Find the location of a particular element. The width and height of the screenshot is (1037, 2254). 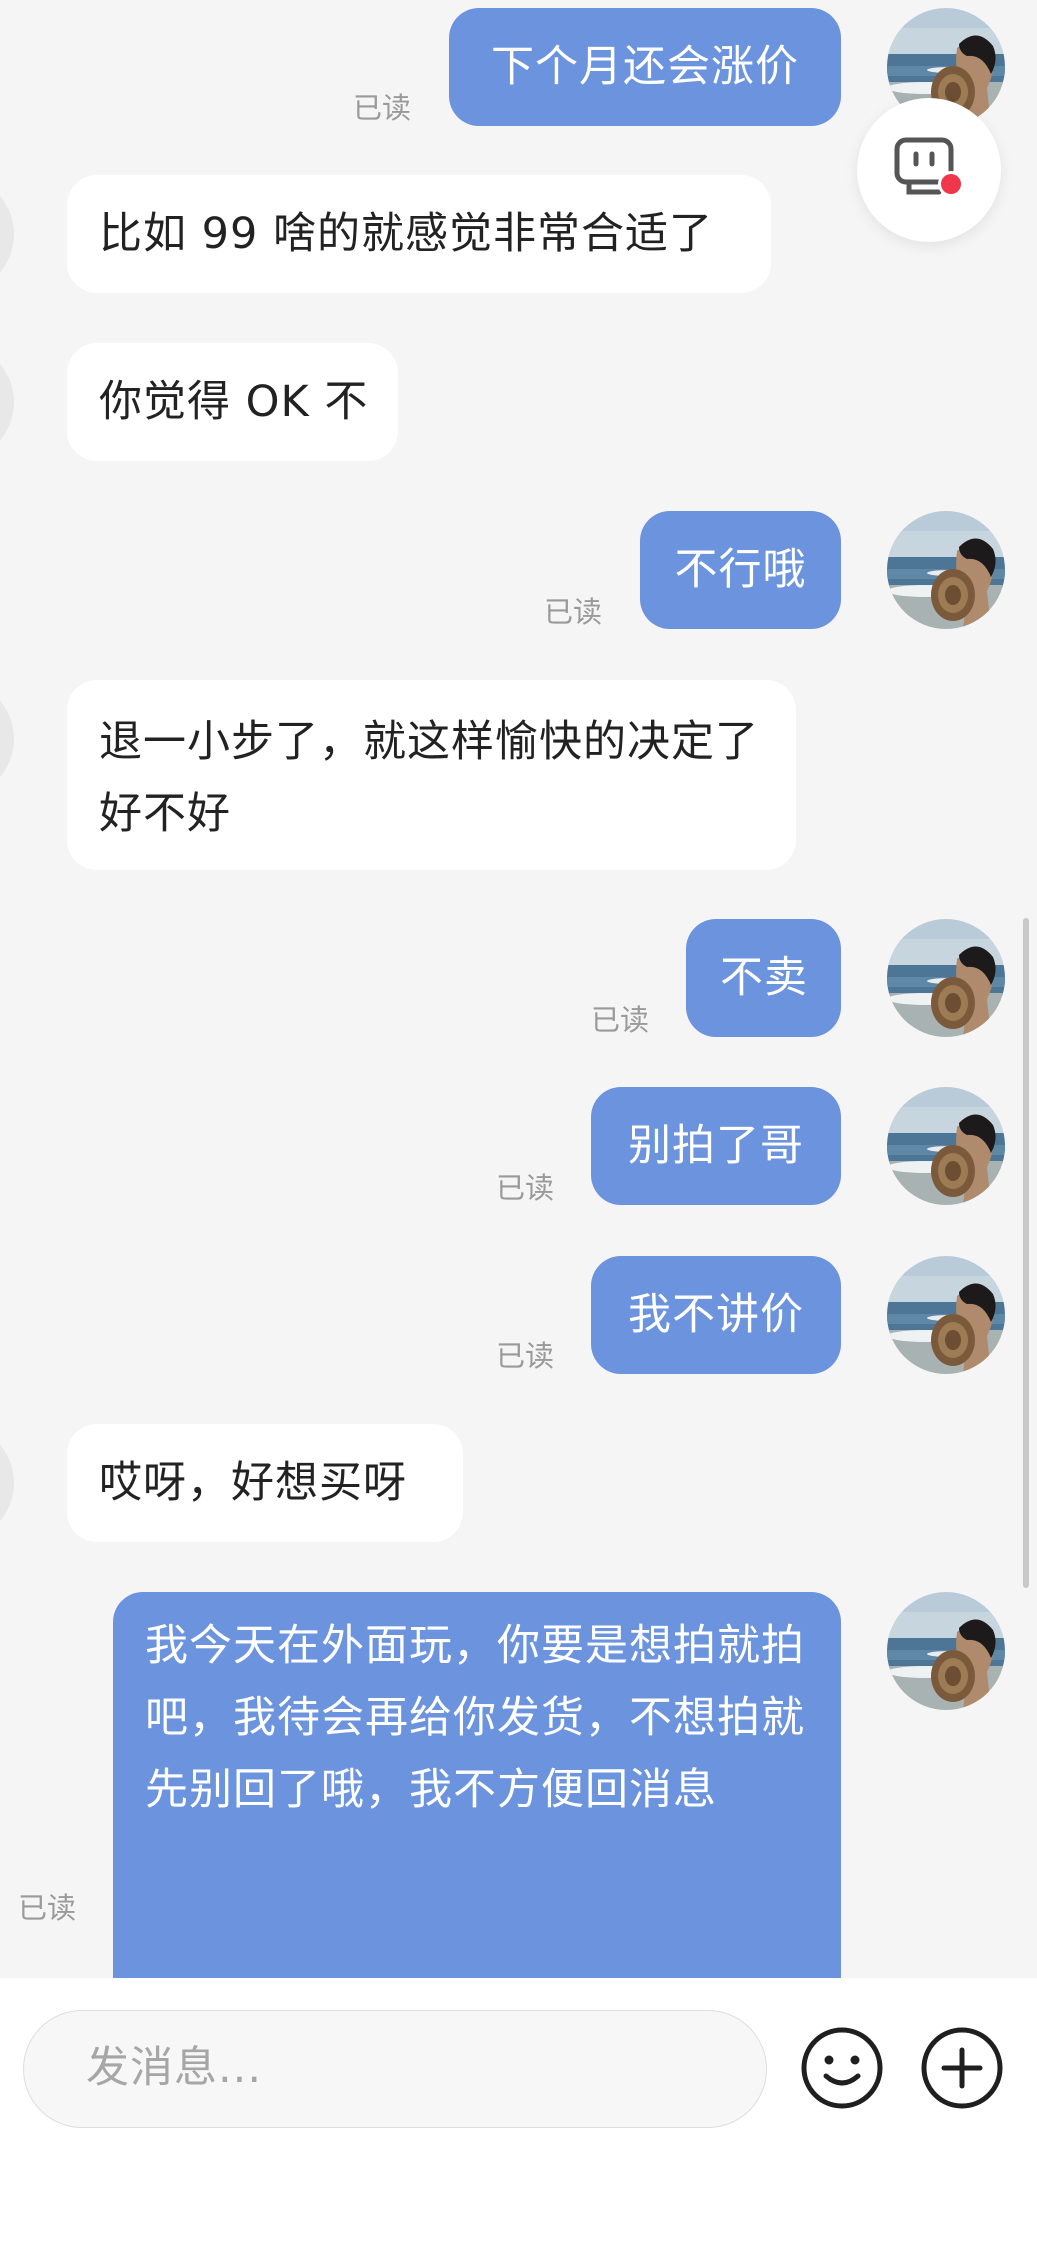

message-text: 我不讲价 is located at coordinates (716, 1315).